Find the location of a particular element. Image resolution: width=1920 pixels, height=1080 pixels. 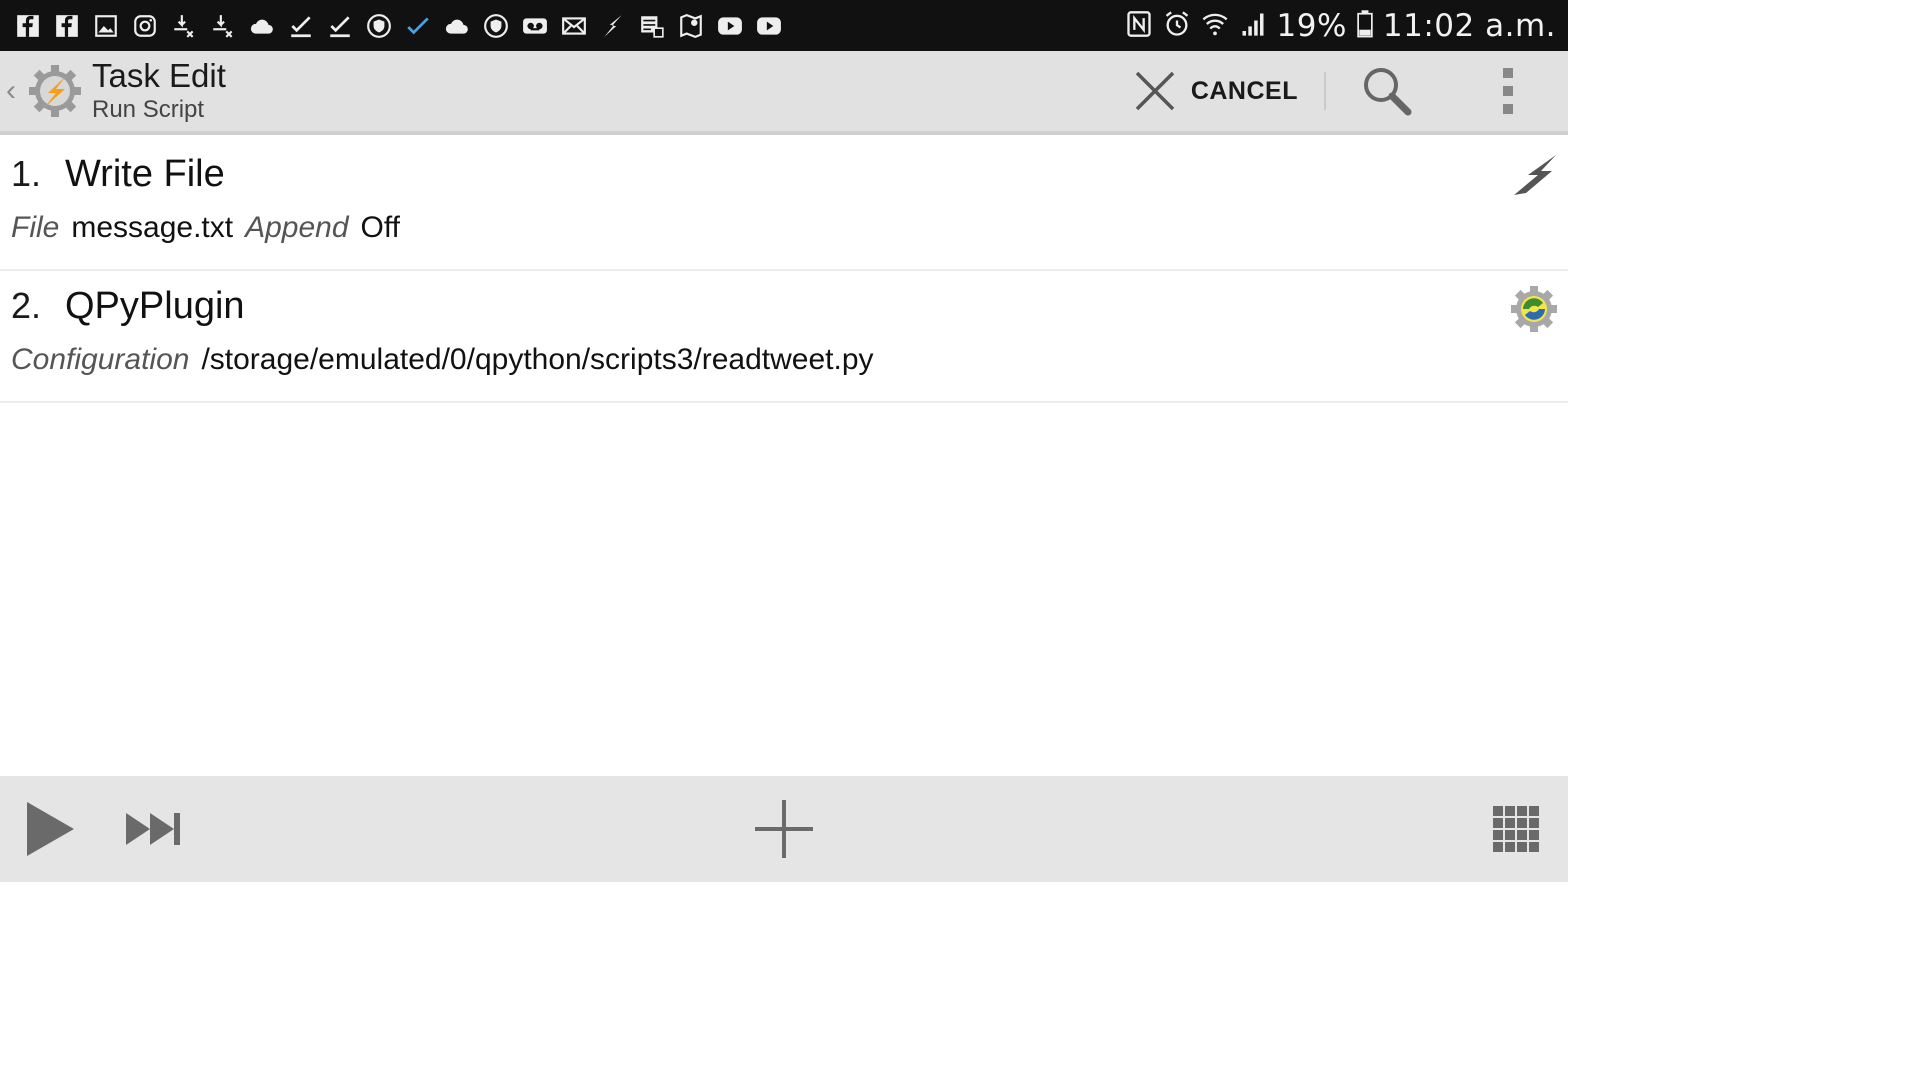

cancel-button: CANCEL is located at coordinates (1219, 91).